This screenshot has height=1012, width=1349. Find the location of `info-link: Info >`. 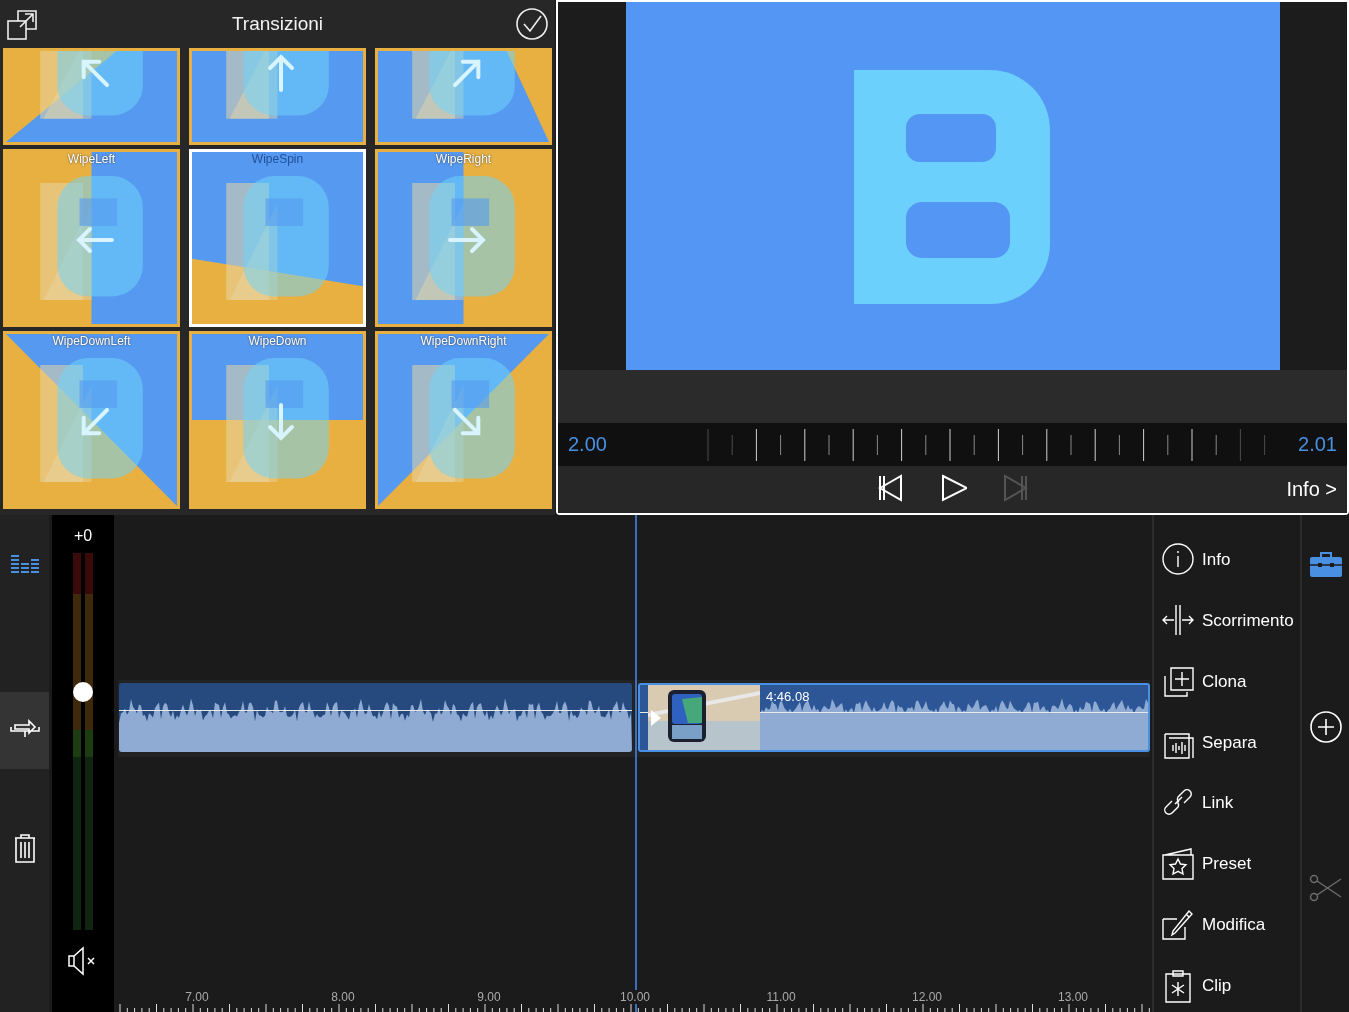

info-link: Info > is located at coordinates (1311, 489).